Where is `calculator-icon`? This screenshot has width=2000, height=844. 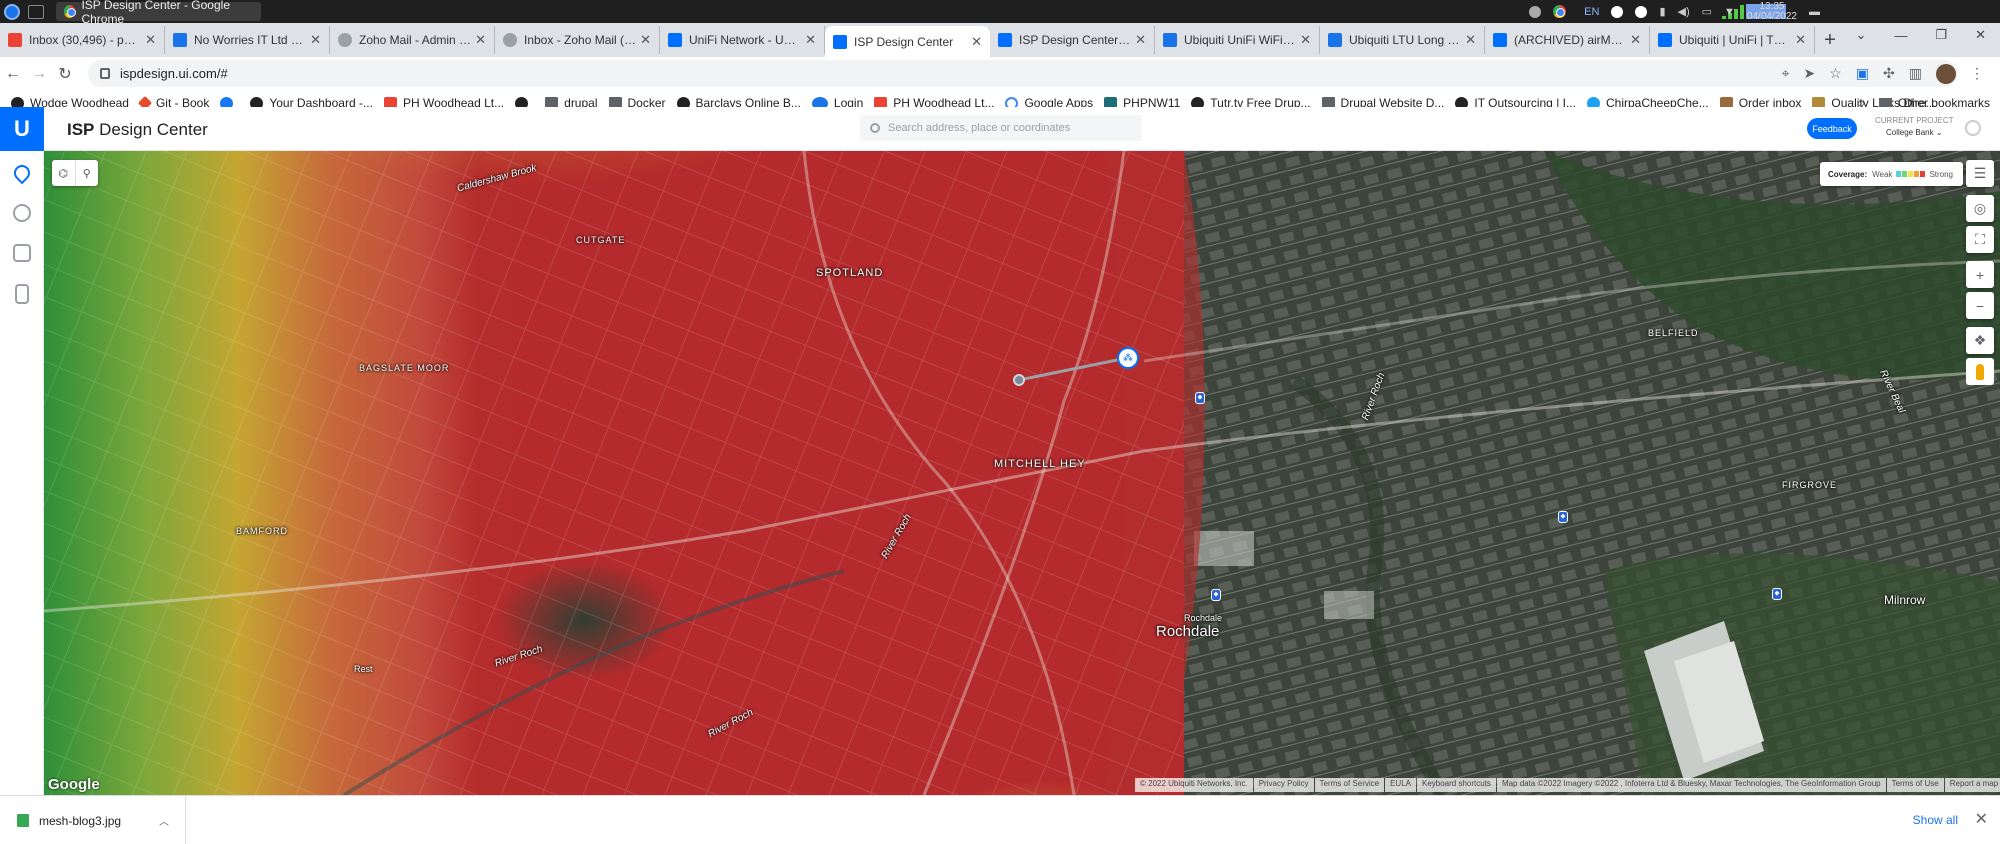 calculator-icon is located at coordinates (22, 294).